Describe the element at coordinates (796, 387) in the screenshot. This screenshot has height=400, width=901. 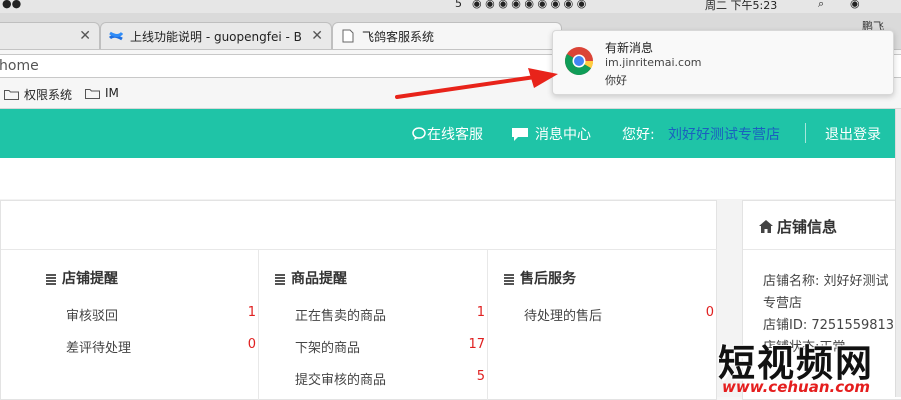
I see `watermark-url: www.cehuan.com` at that location.